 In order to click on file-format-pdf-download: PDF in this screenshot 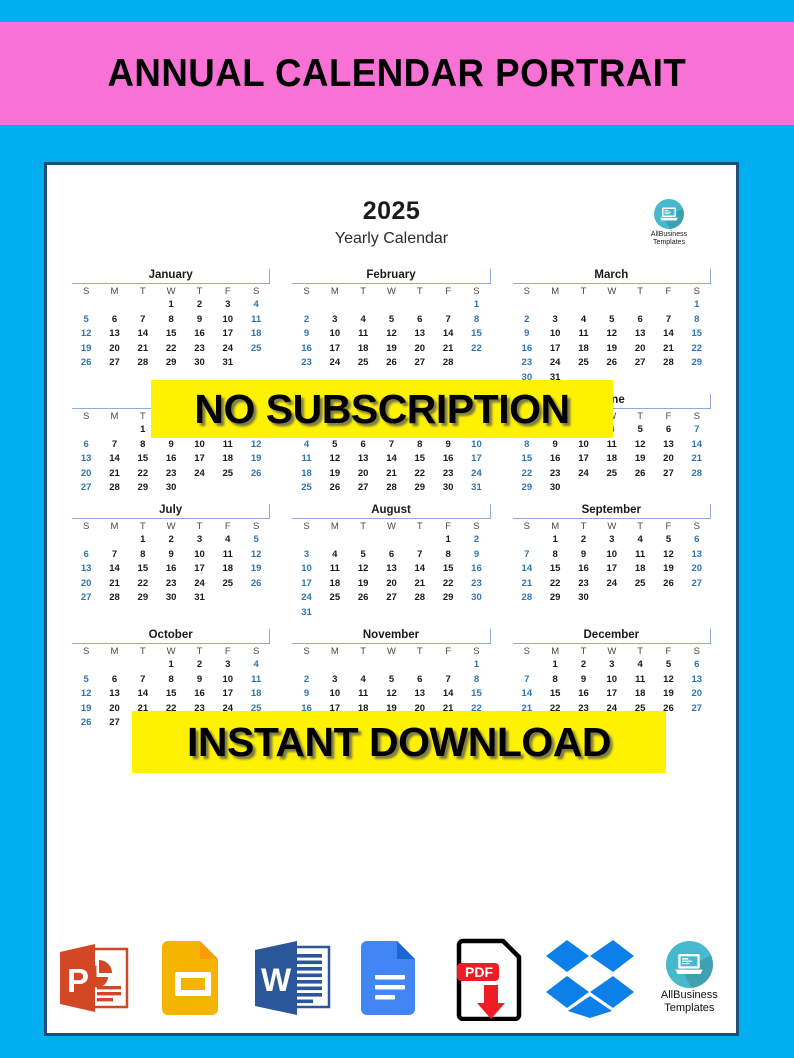, I will do `click(490, 978)`.